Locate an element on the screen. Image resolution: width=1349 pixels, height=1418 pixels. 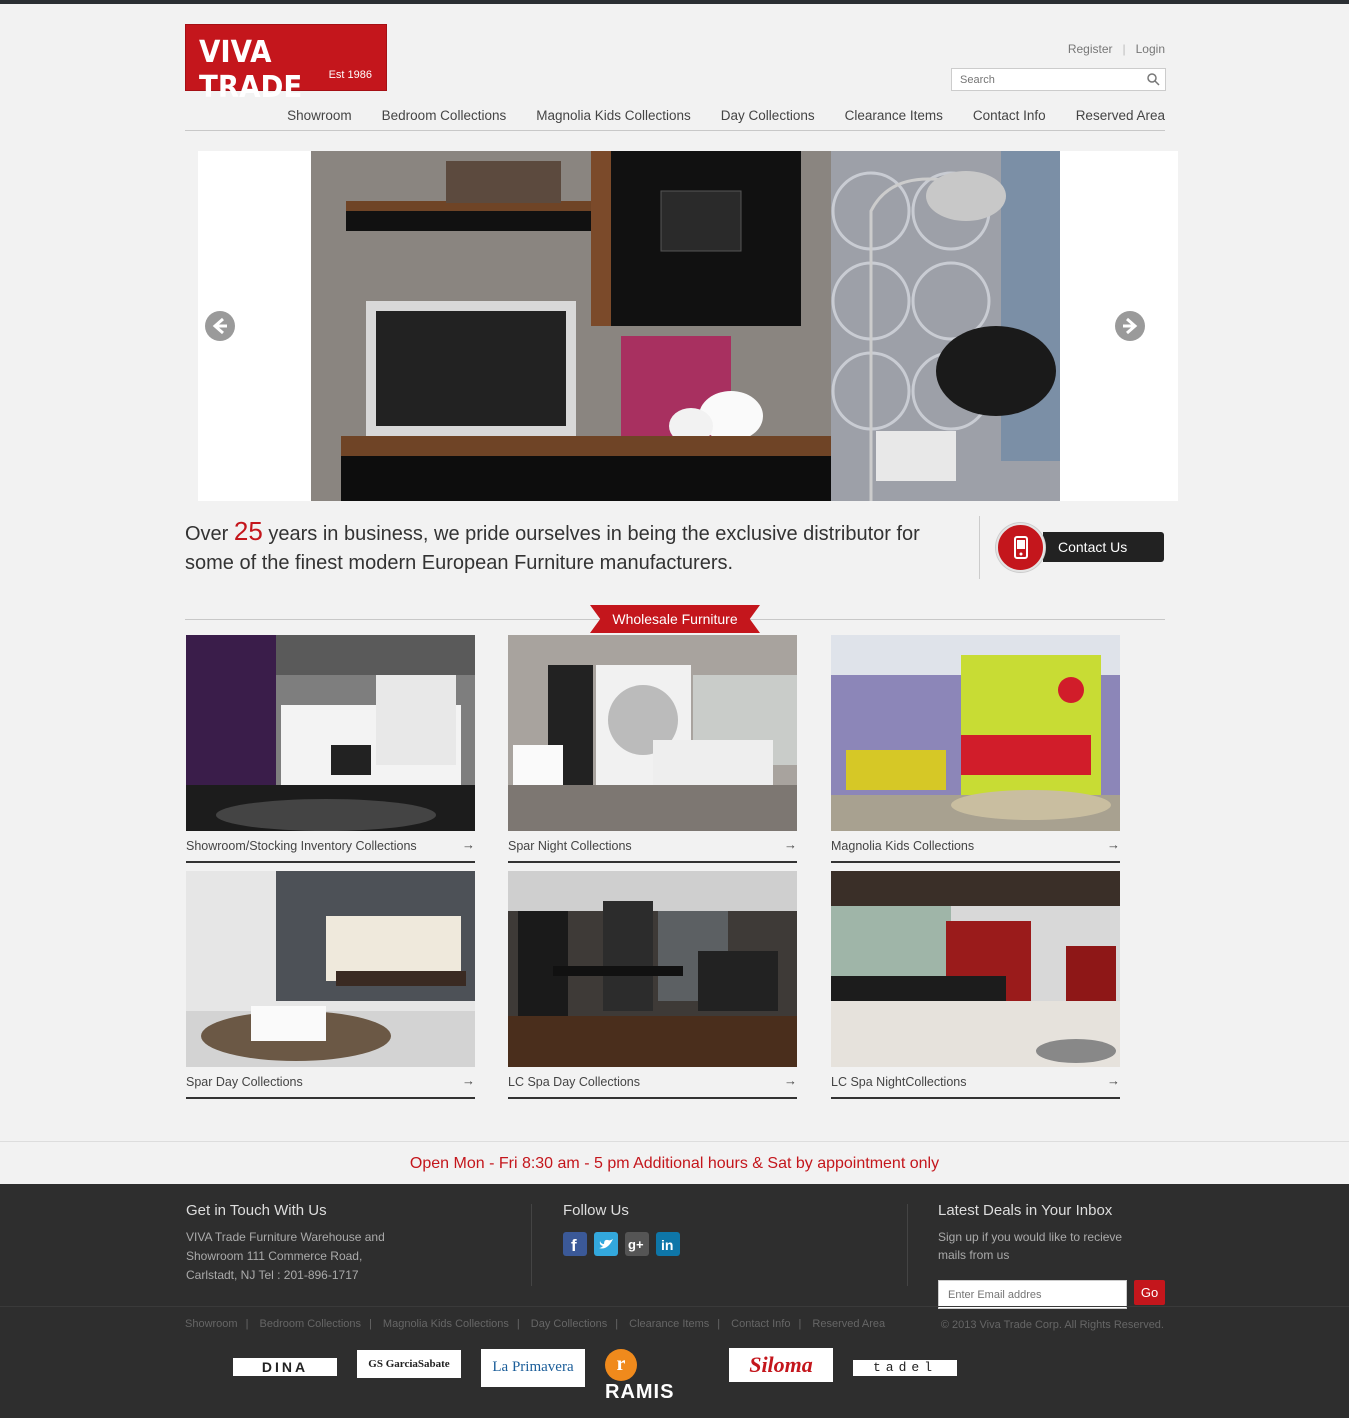
facebook-icon: f is located at coordinates (575, 1244).